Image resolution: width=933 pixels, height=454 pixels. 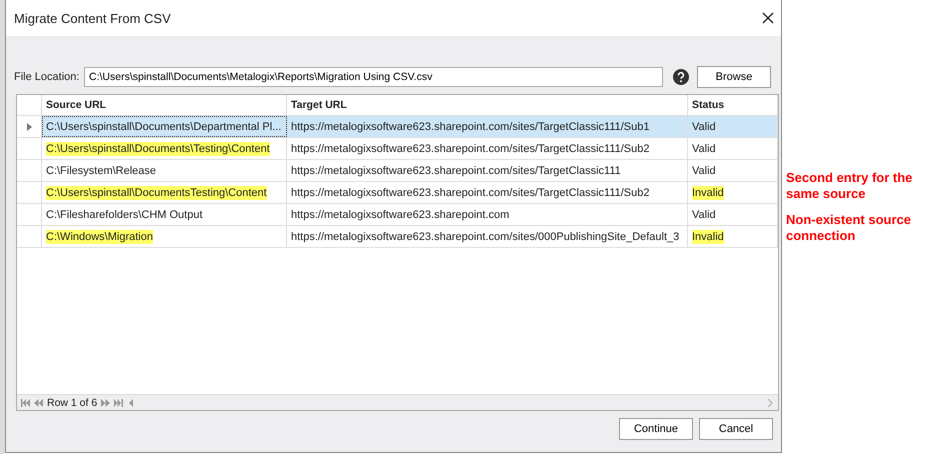 I want to click on table-row: C:\Windows\Migration https://metalogixsoftware623.sharepoint.com/sites/000PublishingSite_Default_3 Invalid, so click(x=397, y=237).